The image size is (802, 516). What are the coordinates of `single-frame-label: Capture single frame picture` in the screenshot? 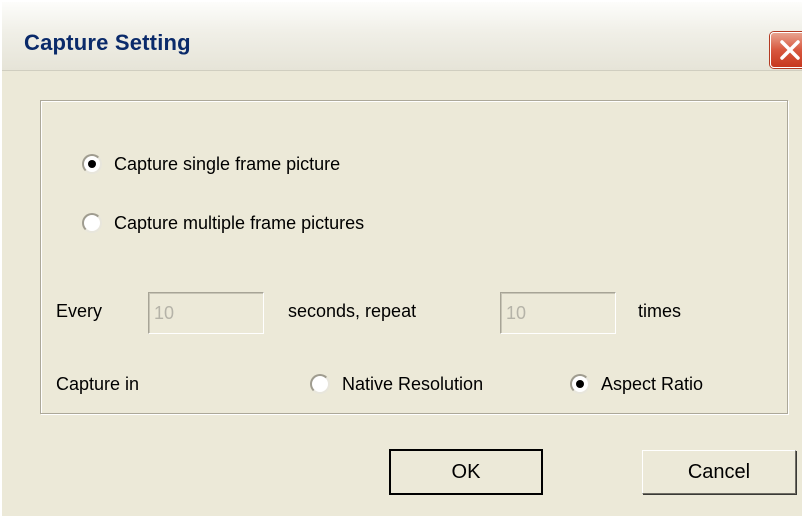 It's located at (227, 164).